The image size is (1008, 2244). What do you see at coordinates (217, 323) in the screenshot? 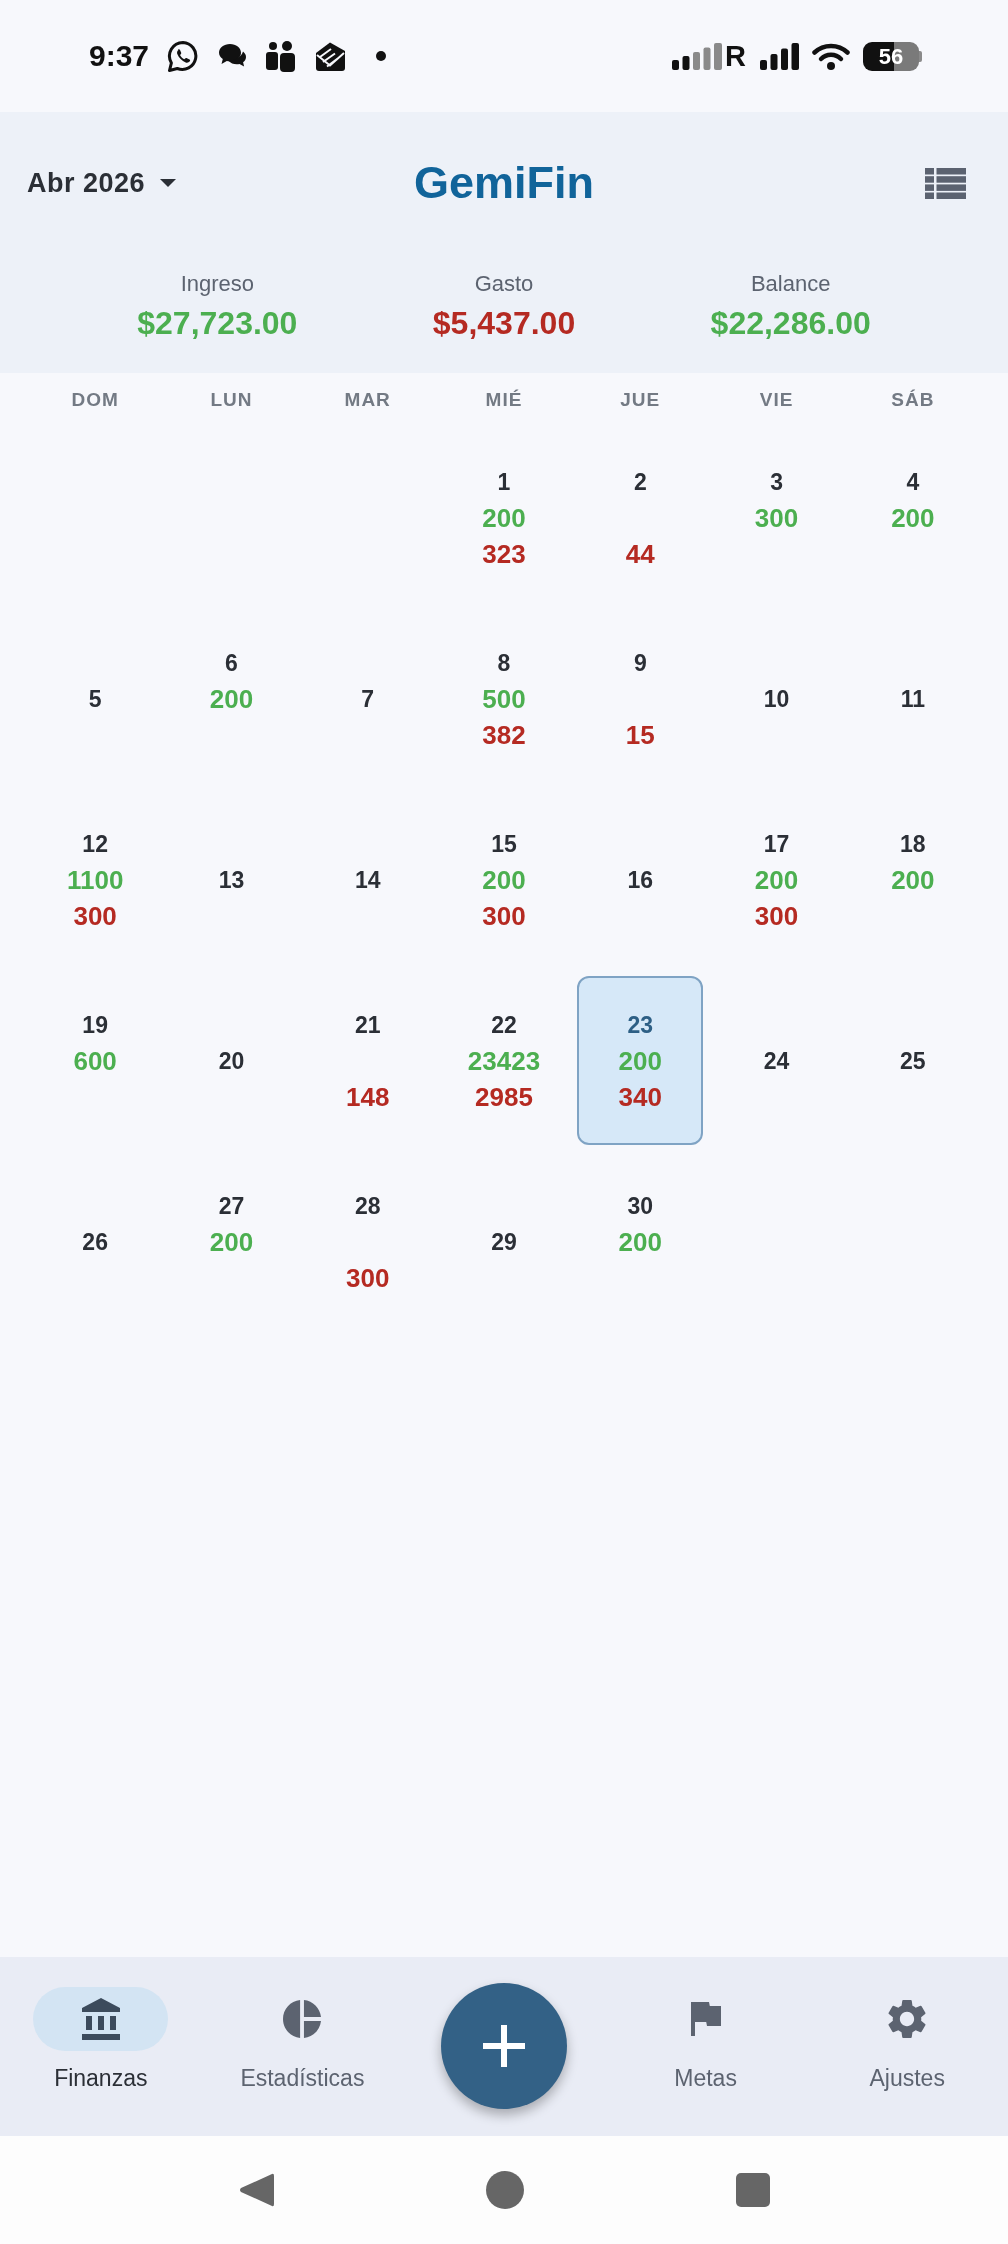
I see `summary-value: $27,723.00` at bounding box center [217, 323].